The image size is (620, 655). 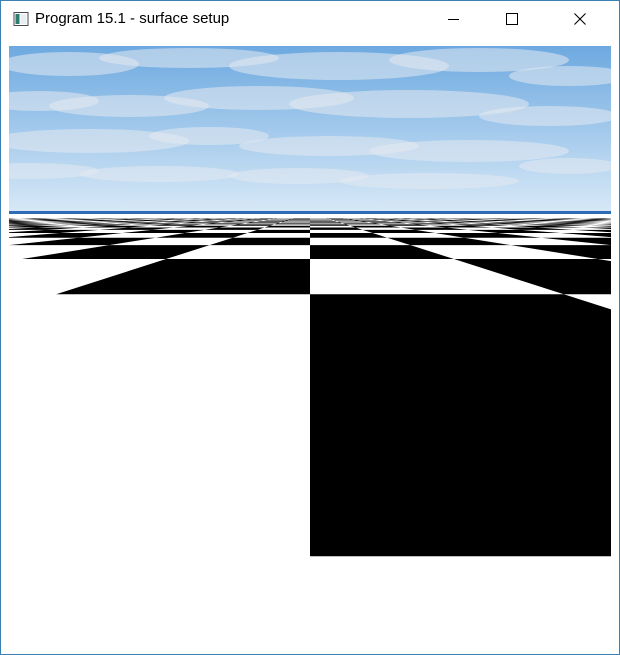 What do you see at coordinates (580, 19) in the screenshot?
I see `close-button` at bounding box center [580, 19].